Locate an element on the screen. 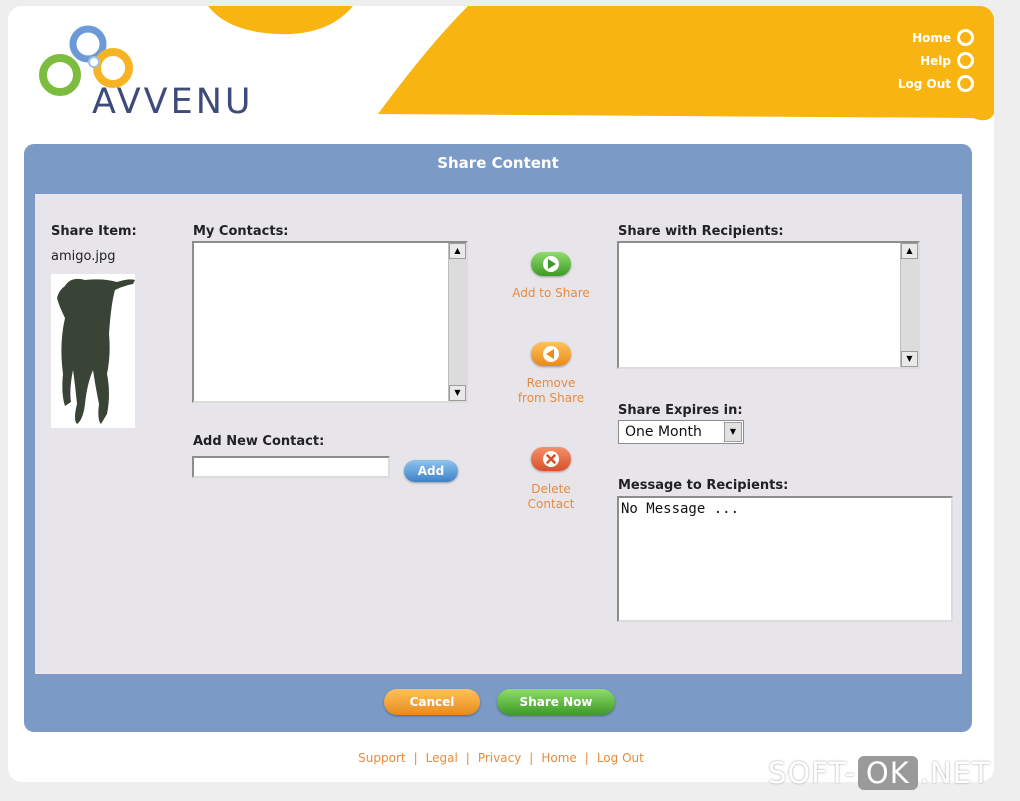 This screenshot has height=801, width=1020. expires-label: Share Expires in: is located at coordinates (680, 410).